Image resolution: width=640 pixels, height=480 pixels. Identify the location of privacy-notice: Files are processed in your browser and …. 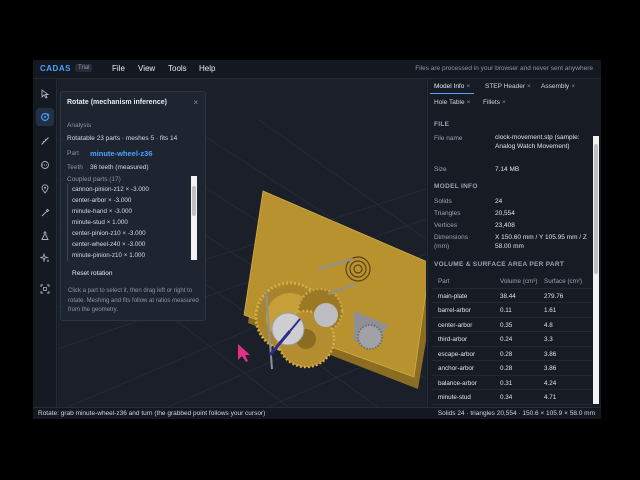
(504, 68).